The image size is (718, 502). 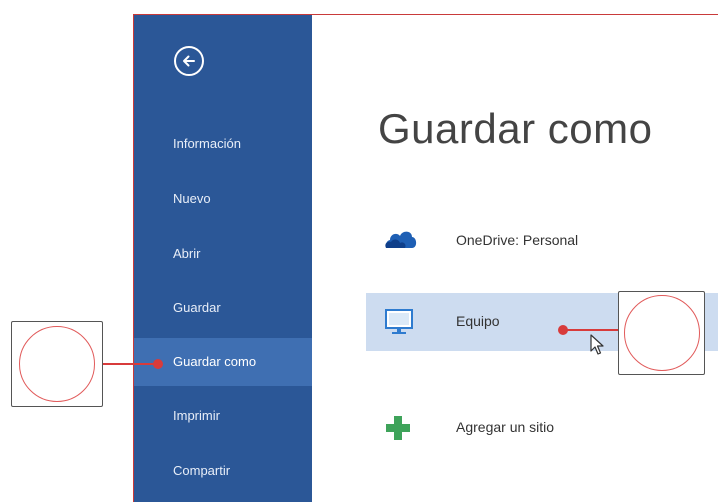 What do you see at coordinates (597, 346) in the screenshot?
I see `mouse-pointer-icon` at bounding box center [597, 346].